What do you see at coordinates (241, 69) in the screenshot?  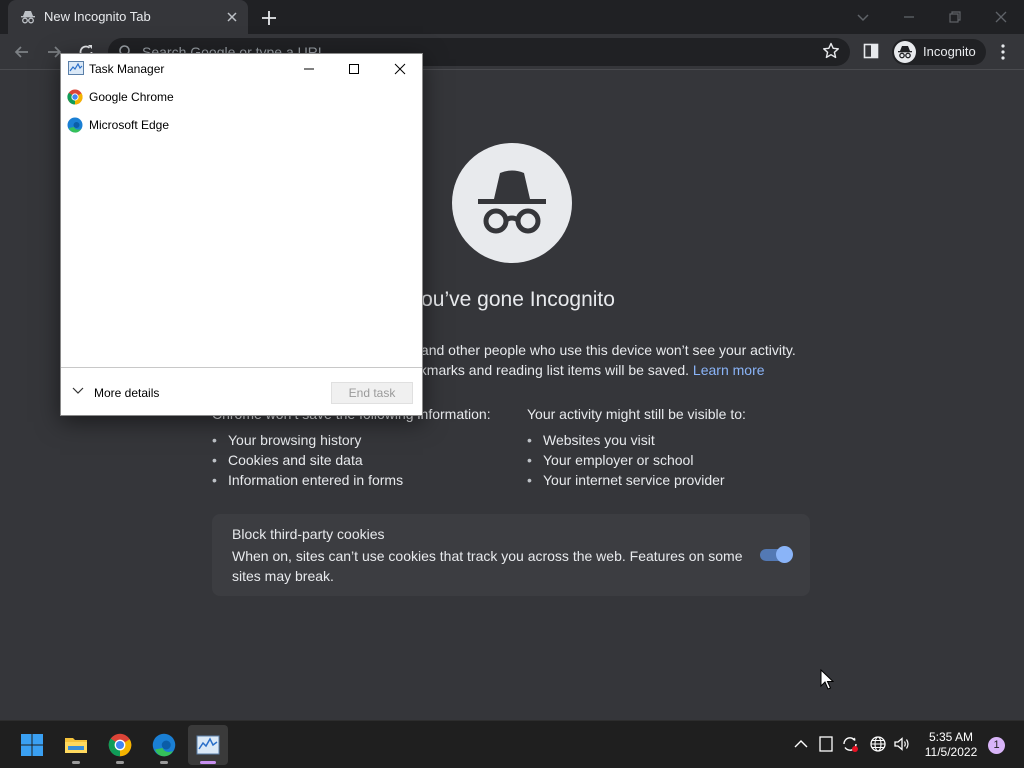 I see `task-manager-titlebar: Task Manager` at bounding box center [241, 69].